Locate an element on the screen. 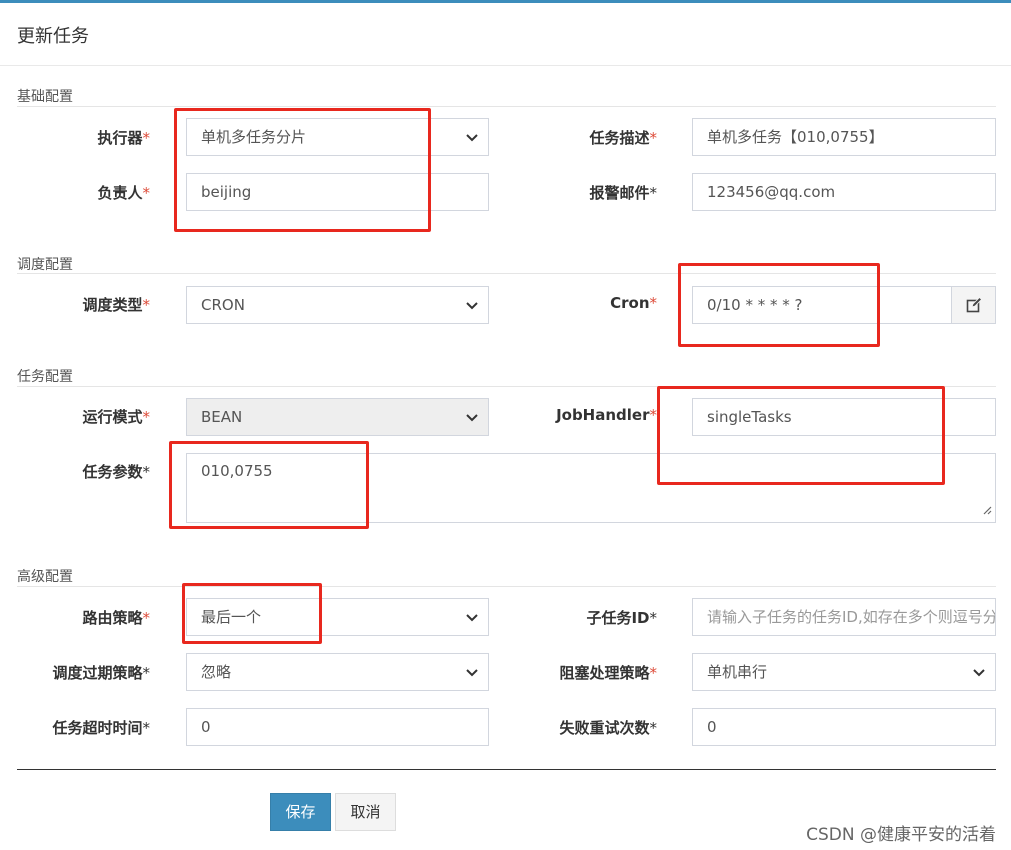 Image resolution: width=1011 pixels, height=850 pixels. misfire-strategy-label: 调度过期策略* is located at coordinates (101, 673).